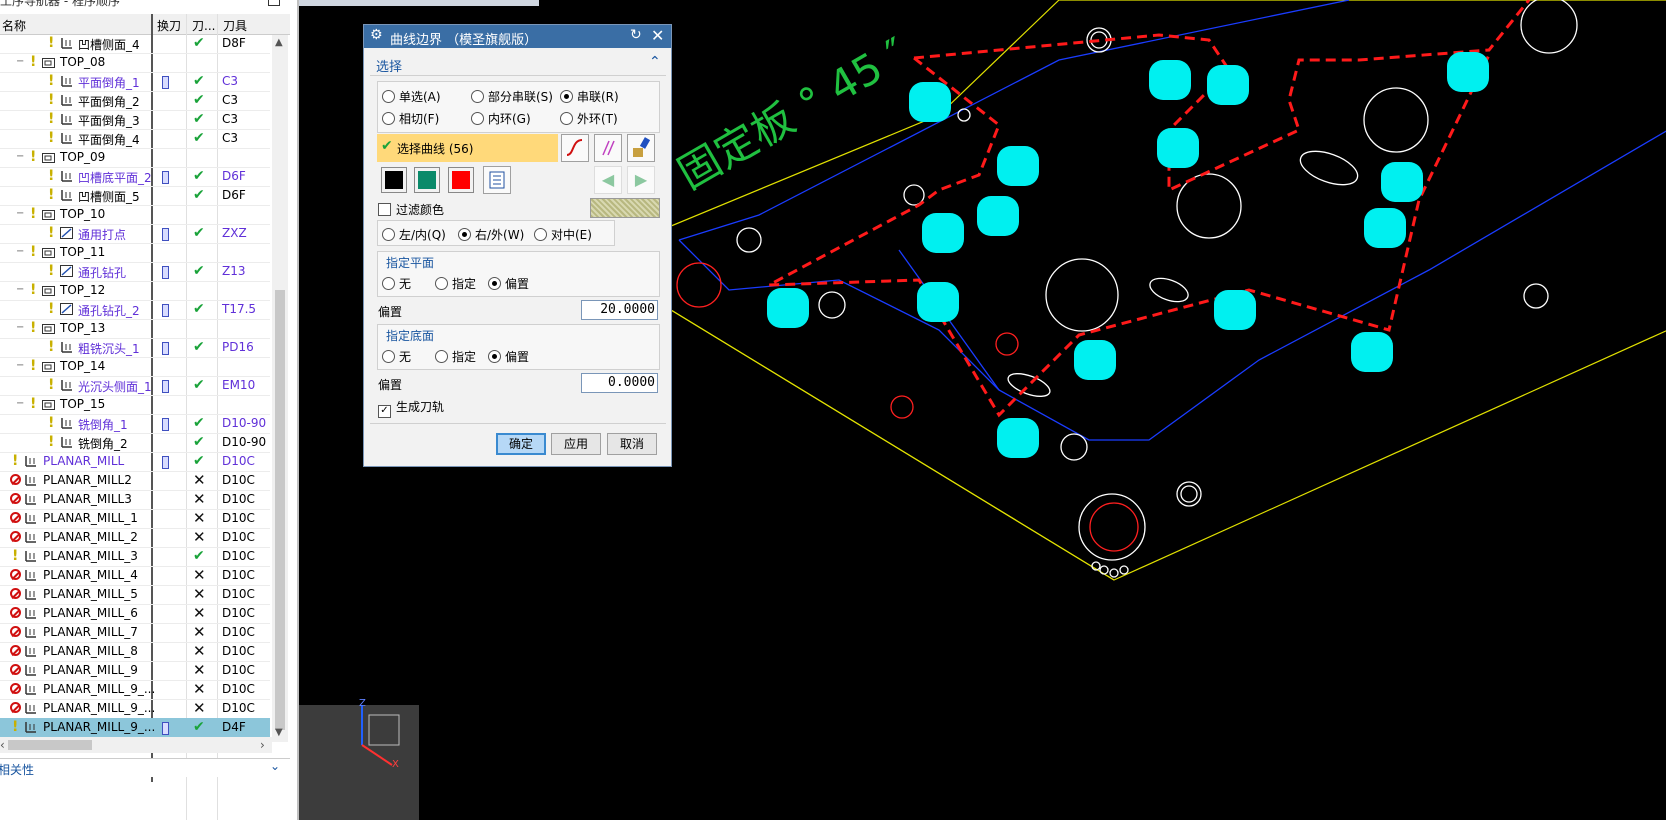 The width and height of the screenshot is (1666, 820). What do you see at coordinates (657, 35) in the screenshot?
I see `close-icon: ✕` at bounding box center [657, 35].